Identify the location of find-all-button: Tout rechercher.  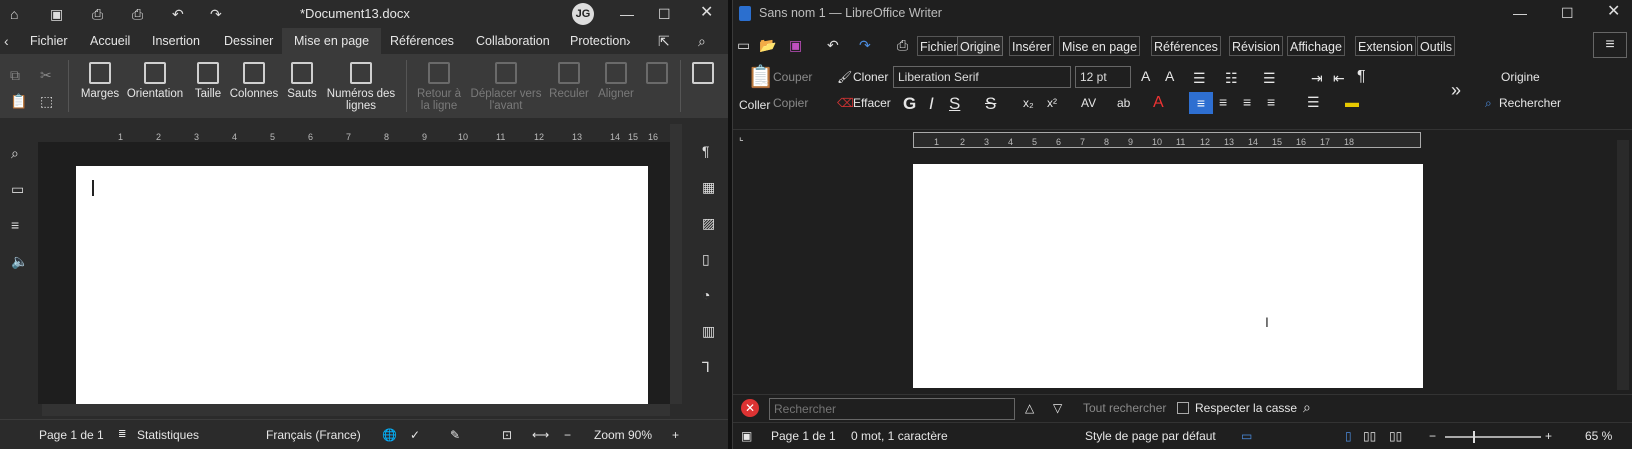
(1124, 408).